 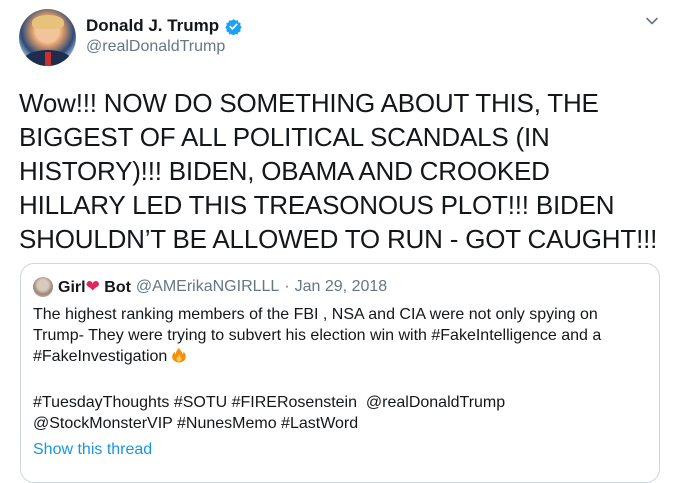 I want to click on heart-emoji-icon: ❤, so click(x=92, y=286).